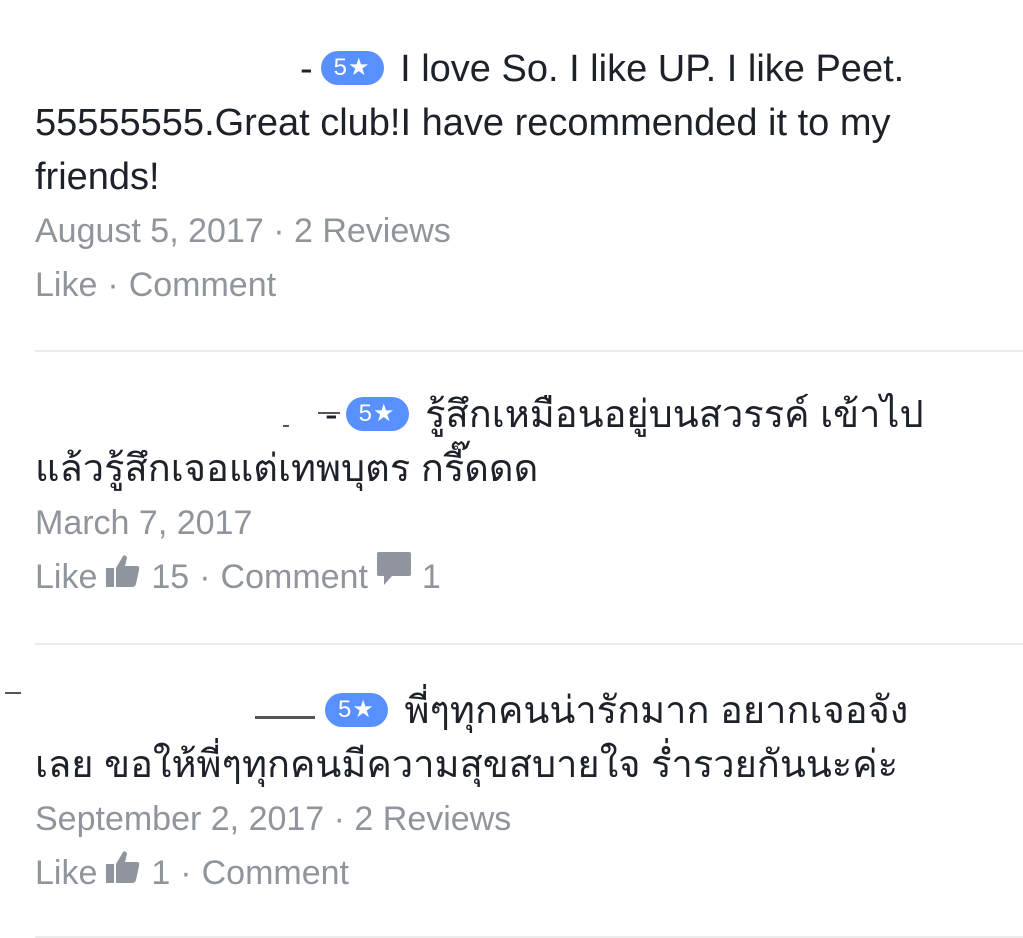  What do you see at coordinates (656, 711) in the screenshot?
I see `review-text-line1: พี่ๆทุกคนน่ารักมาก อยากเจอจัง` at bounding box center [656, 711].